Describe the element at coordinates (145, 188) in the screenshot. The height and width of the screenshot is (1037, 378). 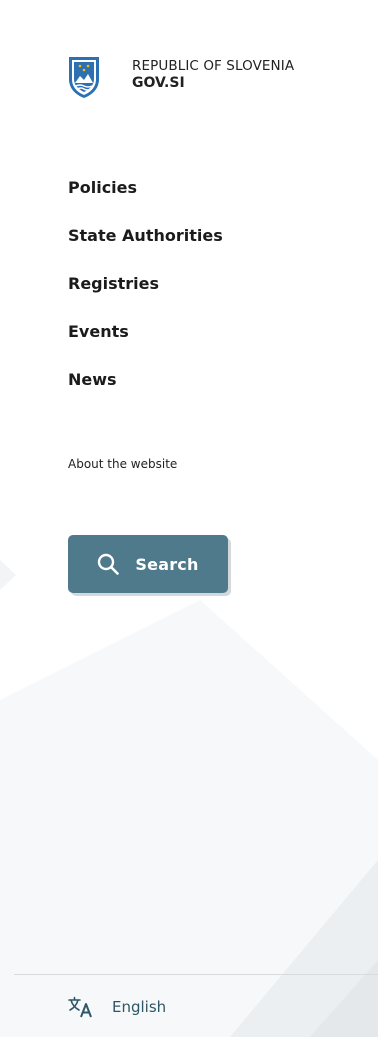
I see `nav-item-policies: Policies` at that location.